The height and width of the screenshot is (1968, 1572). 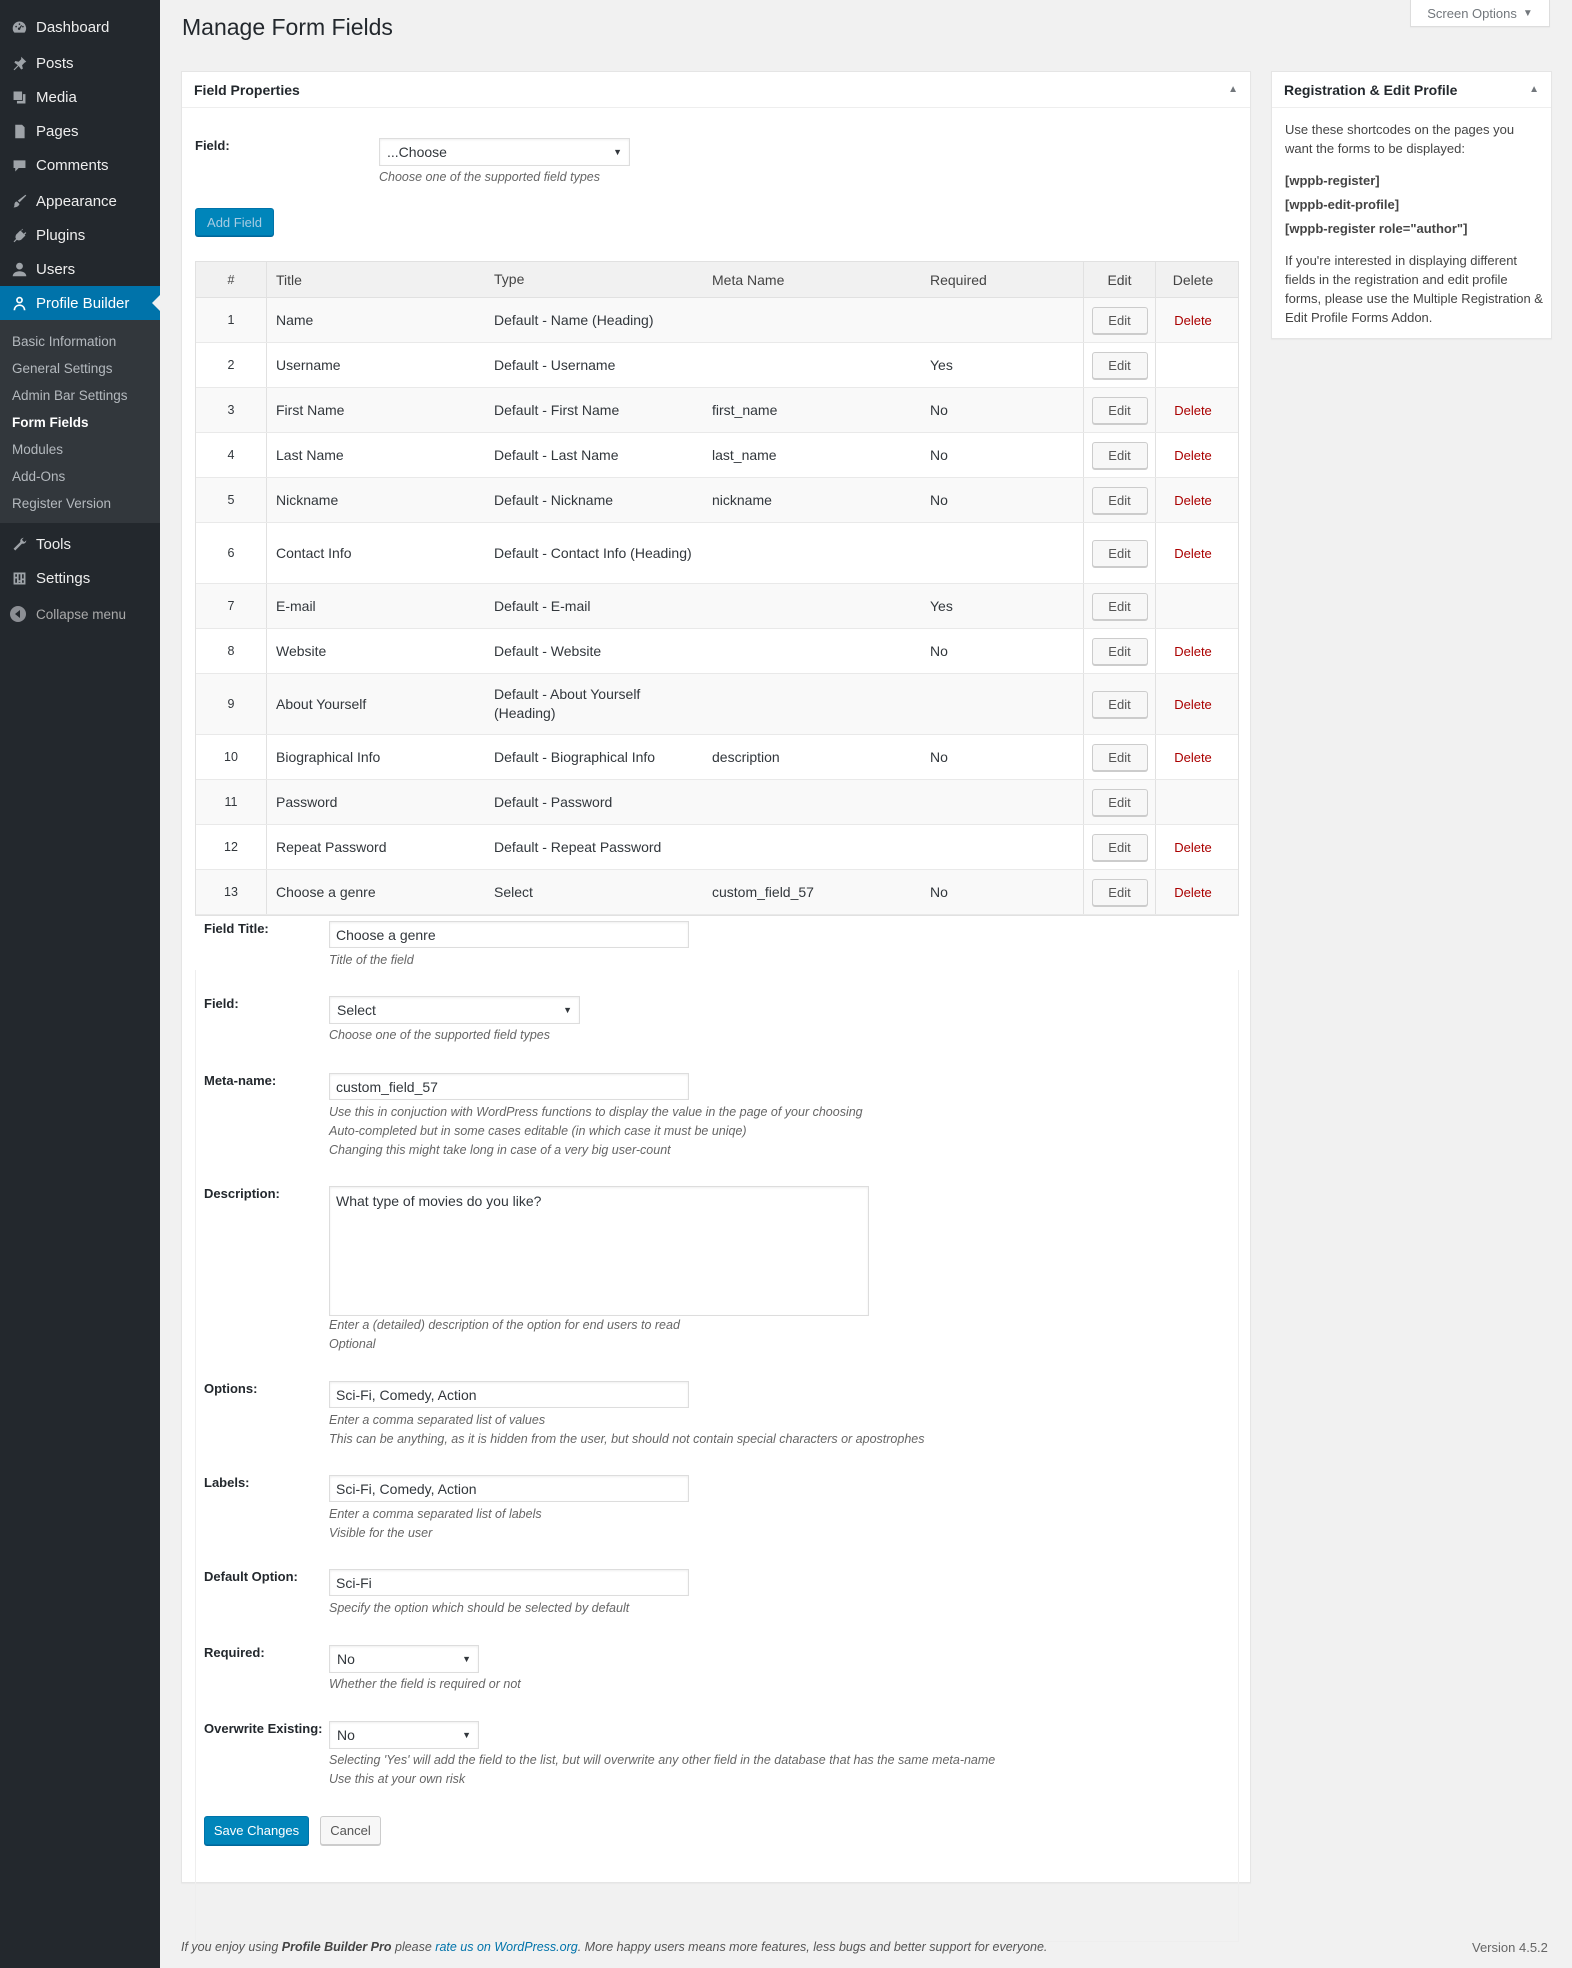 I want to click on required-select: No ▼, so click(x=404, y=1659).